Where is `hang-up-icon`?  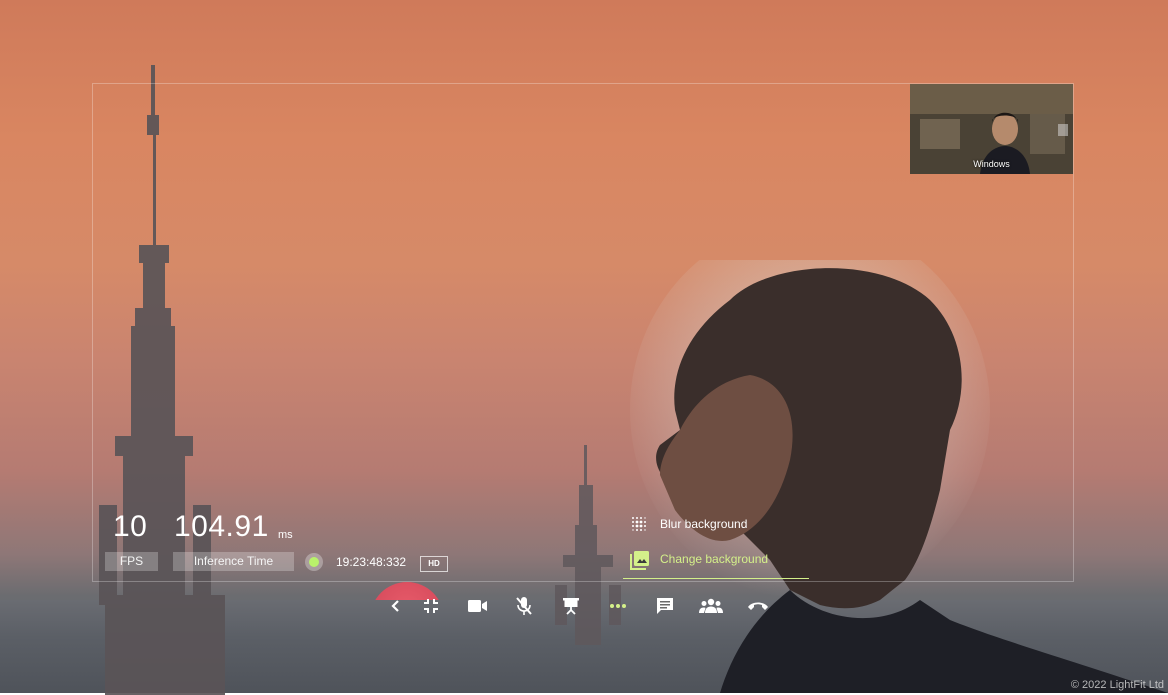 hang-up-icon is located at coordinates (758, 606).